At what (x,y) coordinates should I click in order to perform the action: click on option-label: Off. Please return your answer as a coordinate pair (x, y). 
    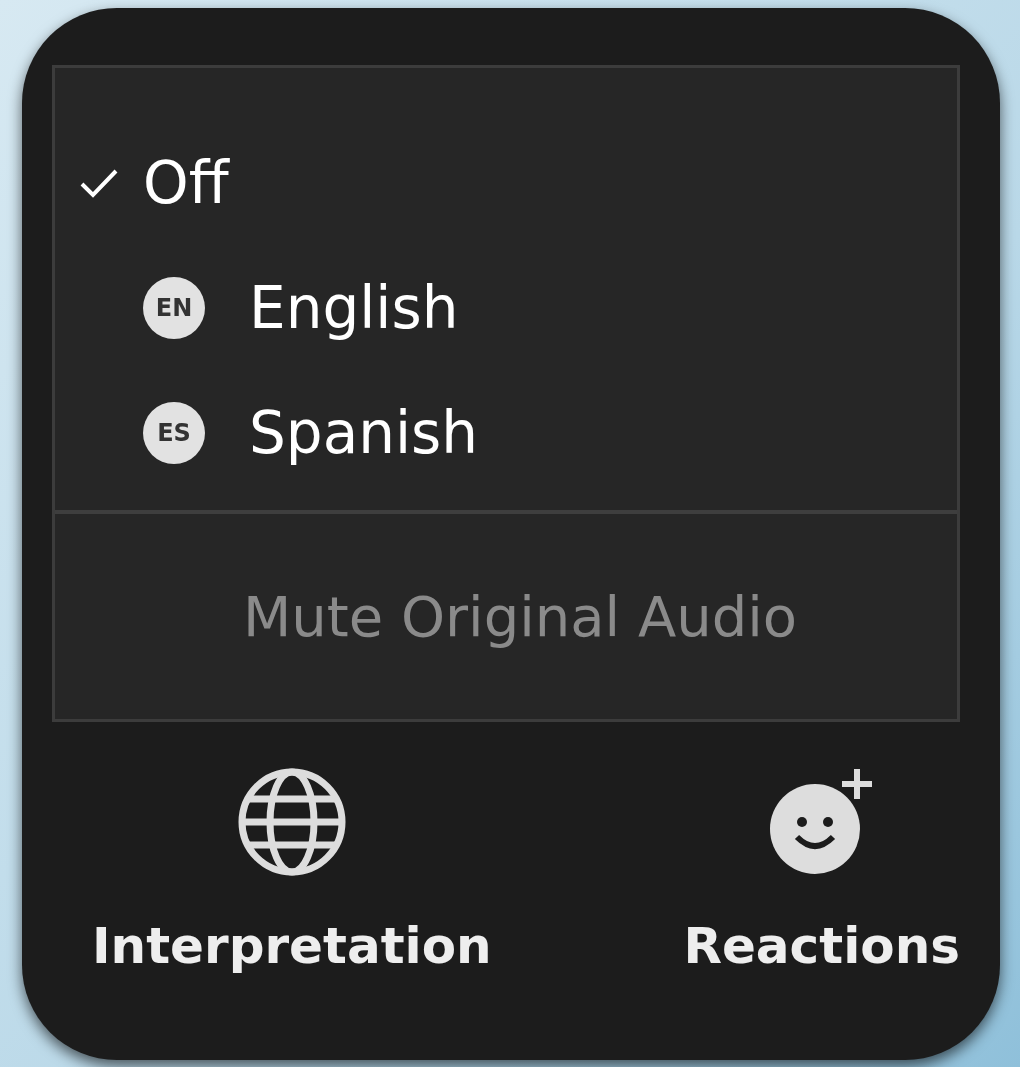
    Looking at the image, I should click on (186, 182).